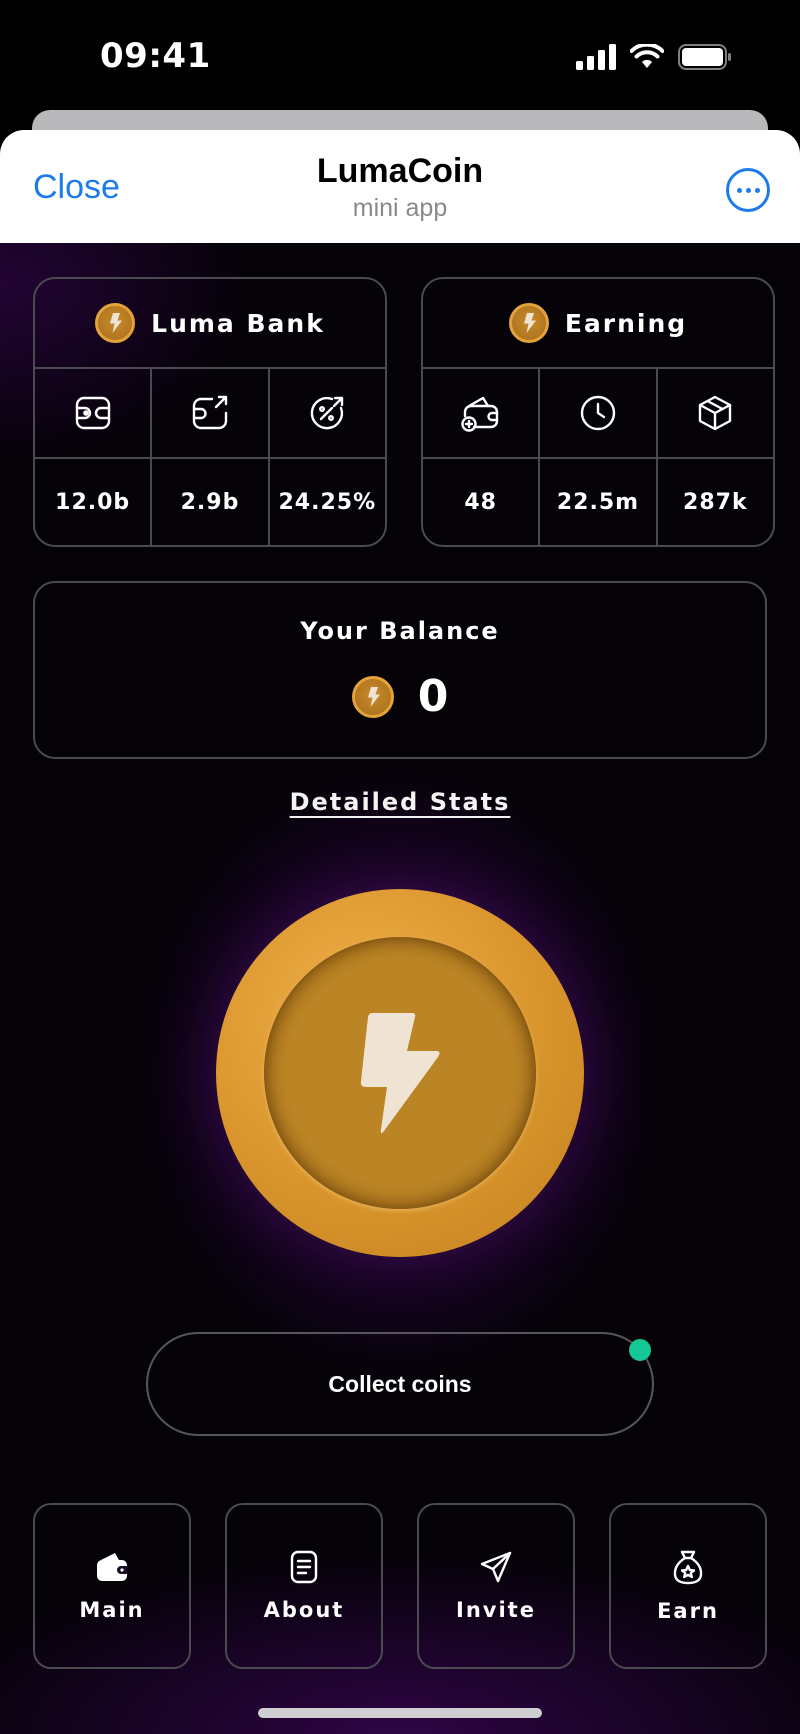  I want to click on bank-total-value: 12.0b, so click(94, 502).